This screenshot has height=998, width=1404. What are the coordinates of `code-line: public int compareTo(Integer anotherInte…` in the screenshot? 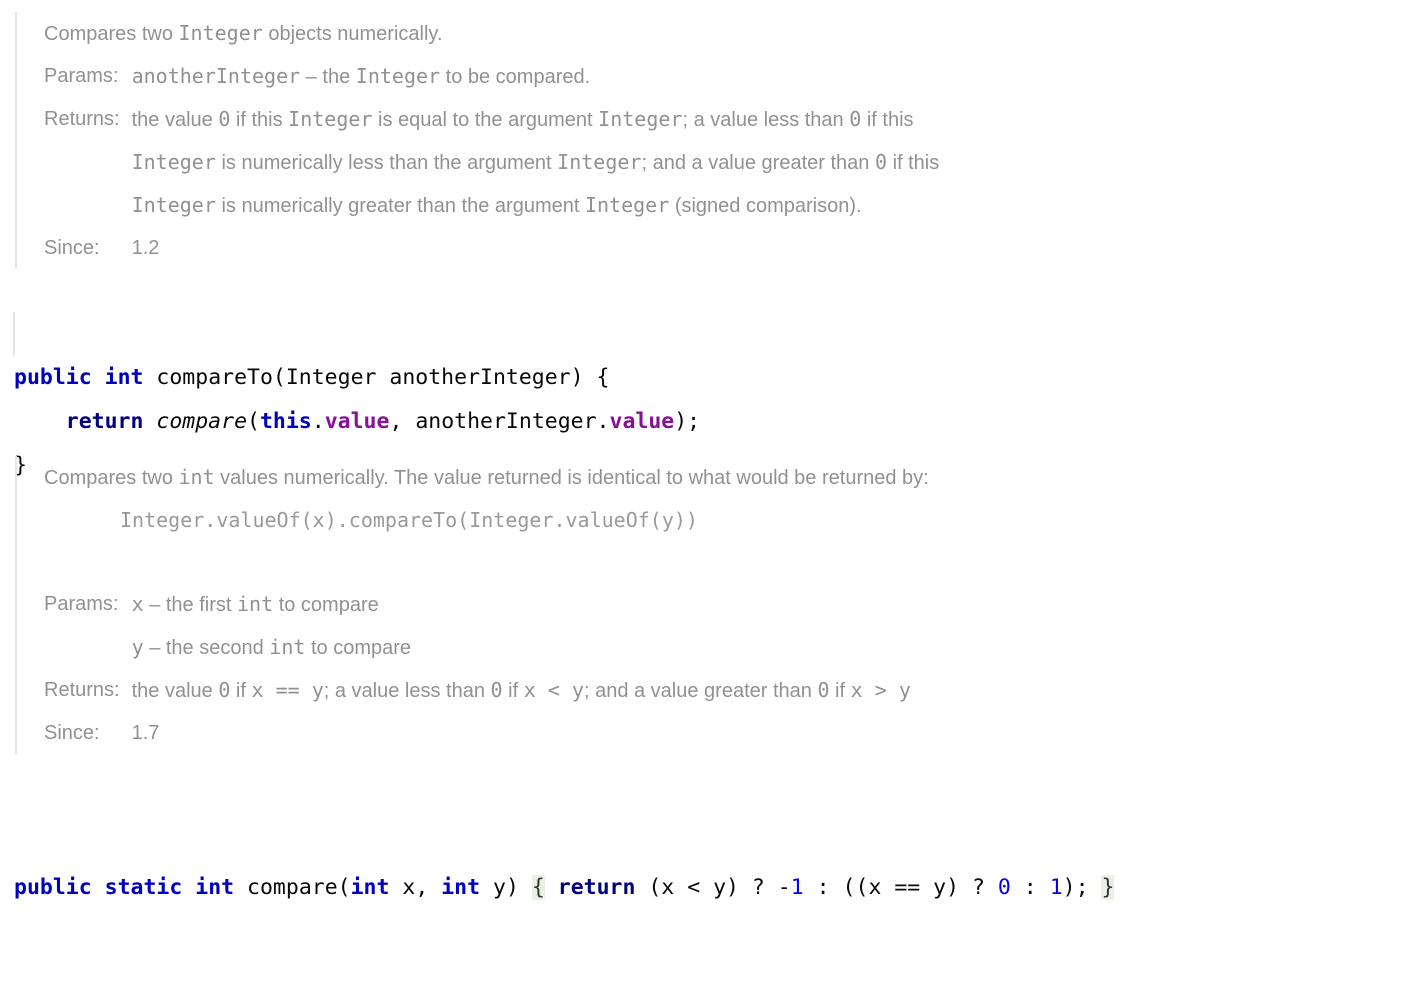 It's located at (357, 378).